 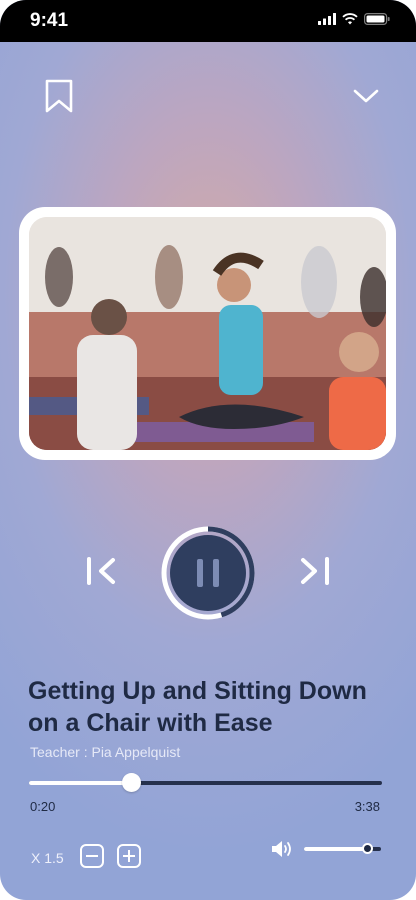 What do you see at coordinates (327, 19) in the screenshot?
I see `signal-icon` at bounding box center [327, 19].